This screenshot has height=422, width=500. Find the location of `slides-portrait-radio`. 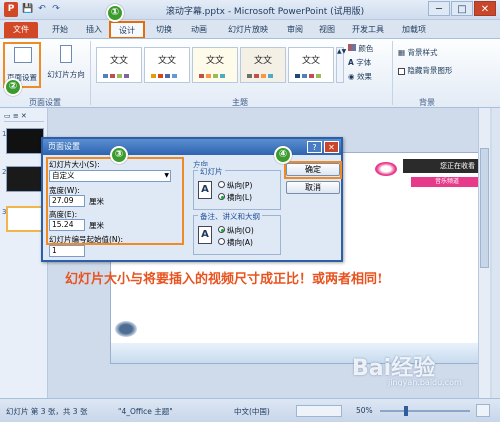

slides-portrait-radio is located at coordinates (221, 184).